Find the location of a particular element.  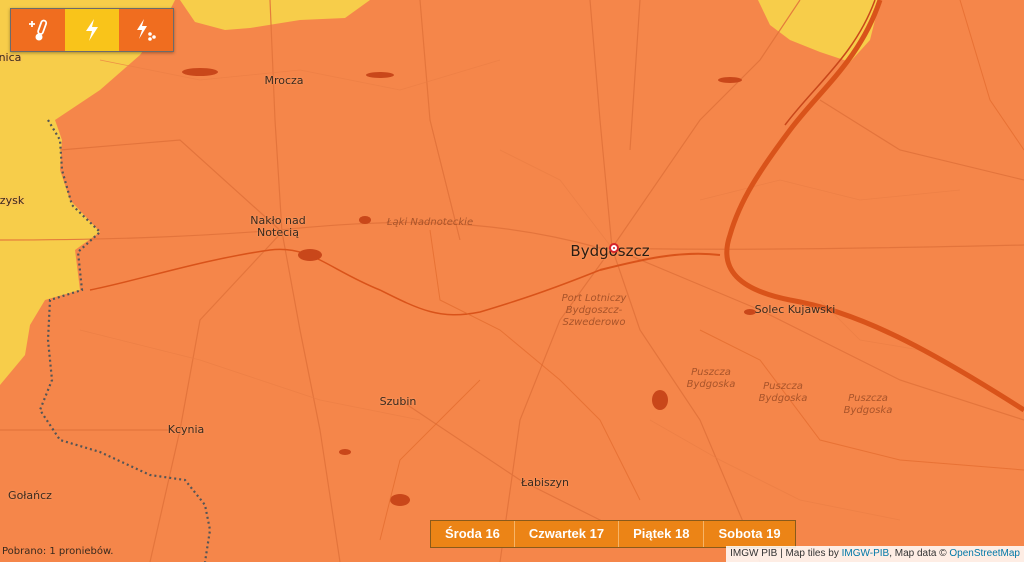

attribution-middle: , Map data © is located at coordinates (919, 553).